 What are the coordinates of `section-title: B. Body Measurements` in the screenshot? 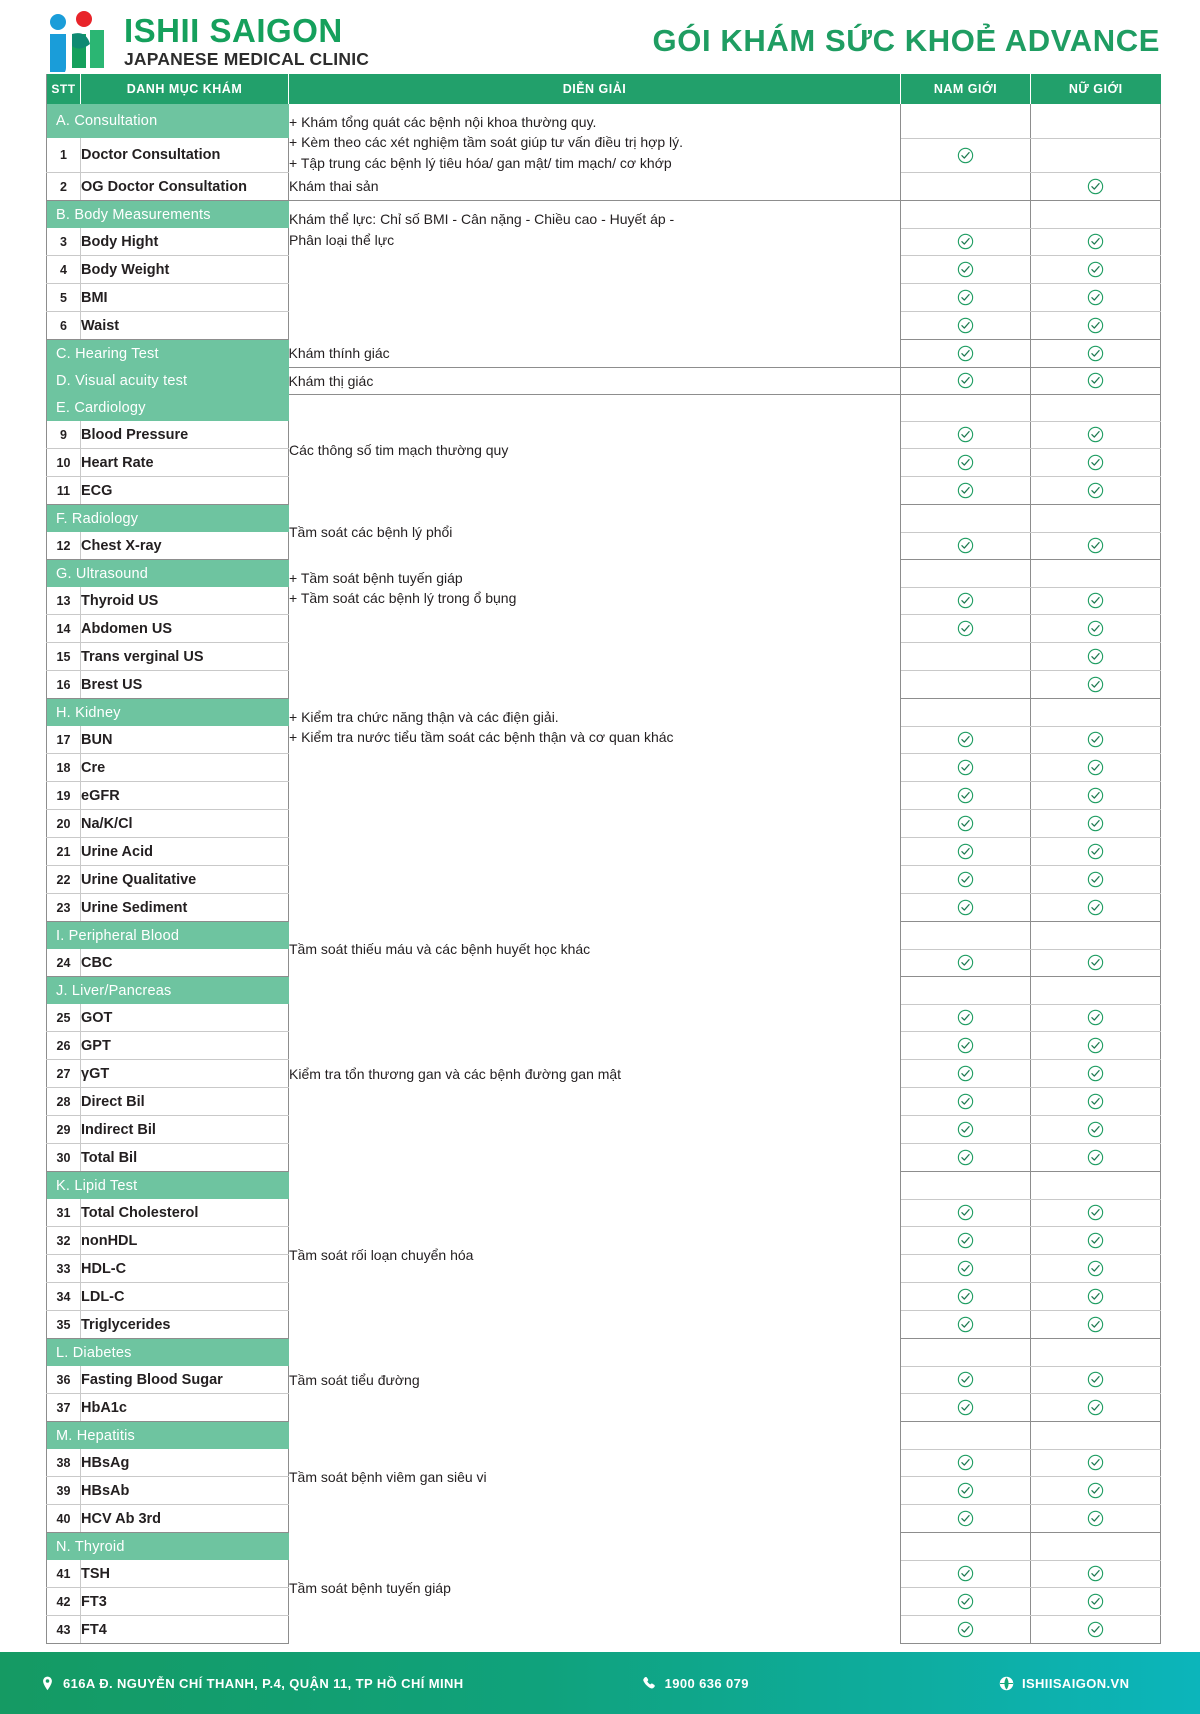 It's located at (167, 214).